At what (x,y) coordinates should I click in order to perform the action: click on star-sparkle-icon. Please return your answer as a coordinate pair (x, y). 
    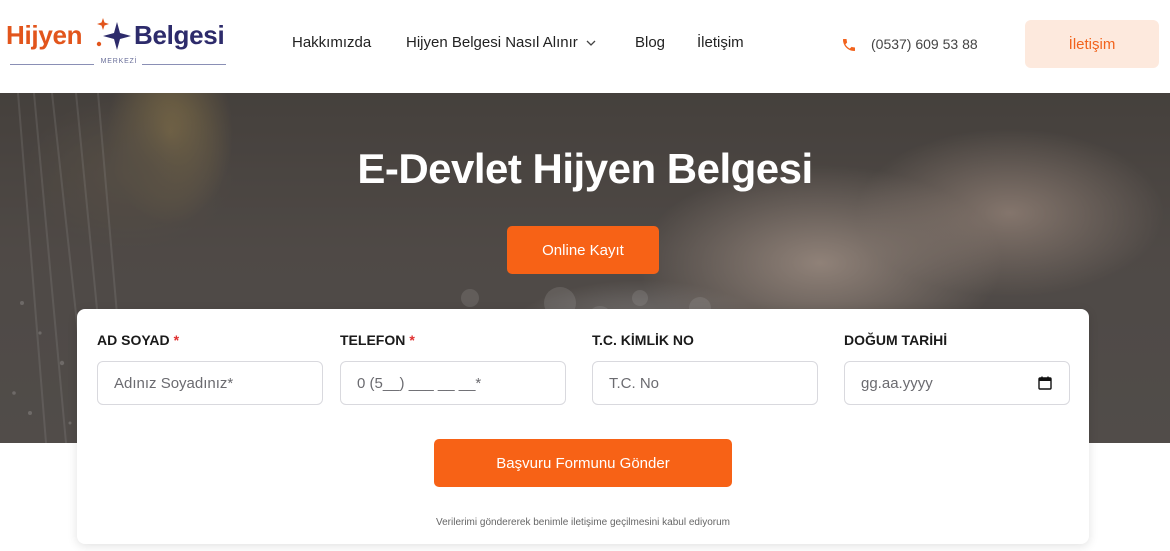
    Looking at the image, I should click on (113, 34).